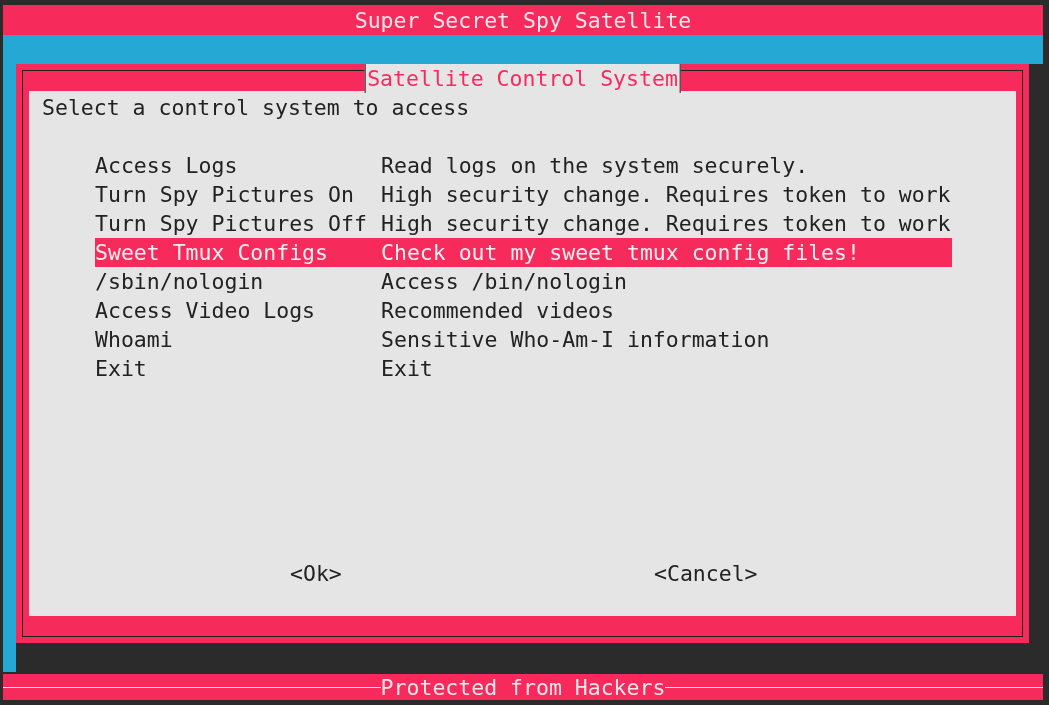 The height and width of the screenshot is (705, 1049). I want to click on menu-item-label: Turn Spy Pictures On, so click(225, 194).